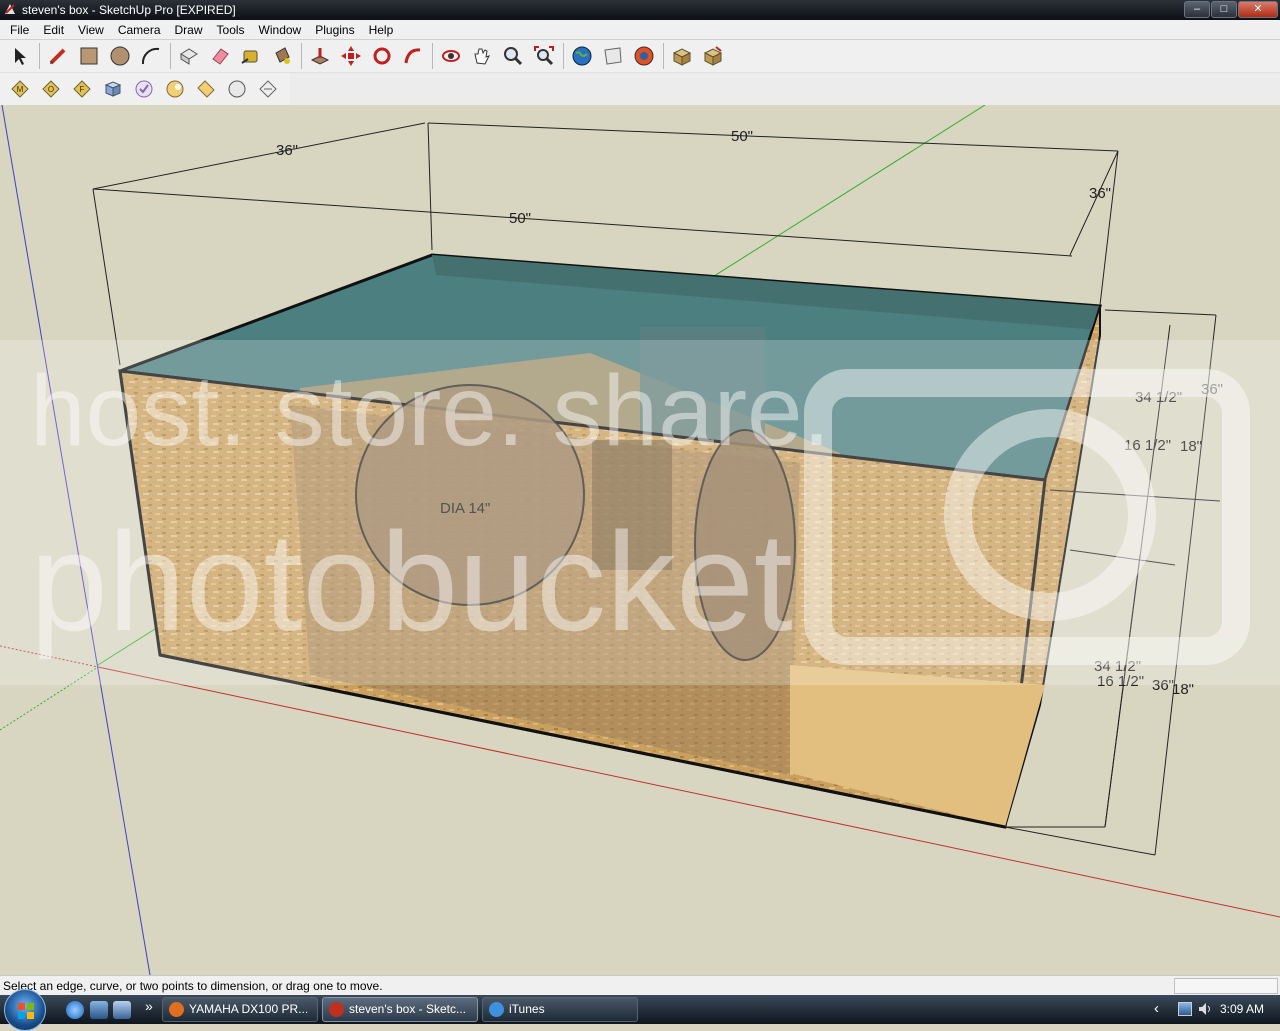  I want to click on menu-edit: Edit, so click(53, 30).